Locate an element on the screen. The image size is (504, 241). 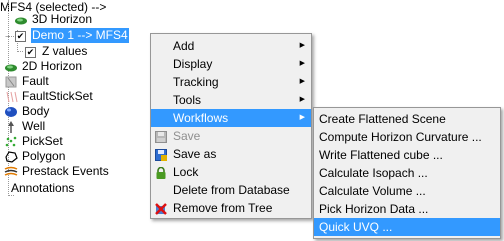
menu-item-label: Remove from Tree is located at coordinates (223, 208).